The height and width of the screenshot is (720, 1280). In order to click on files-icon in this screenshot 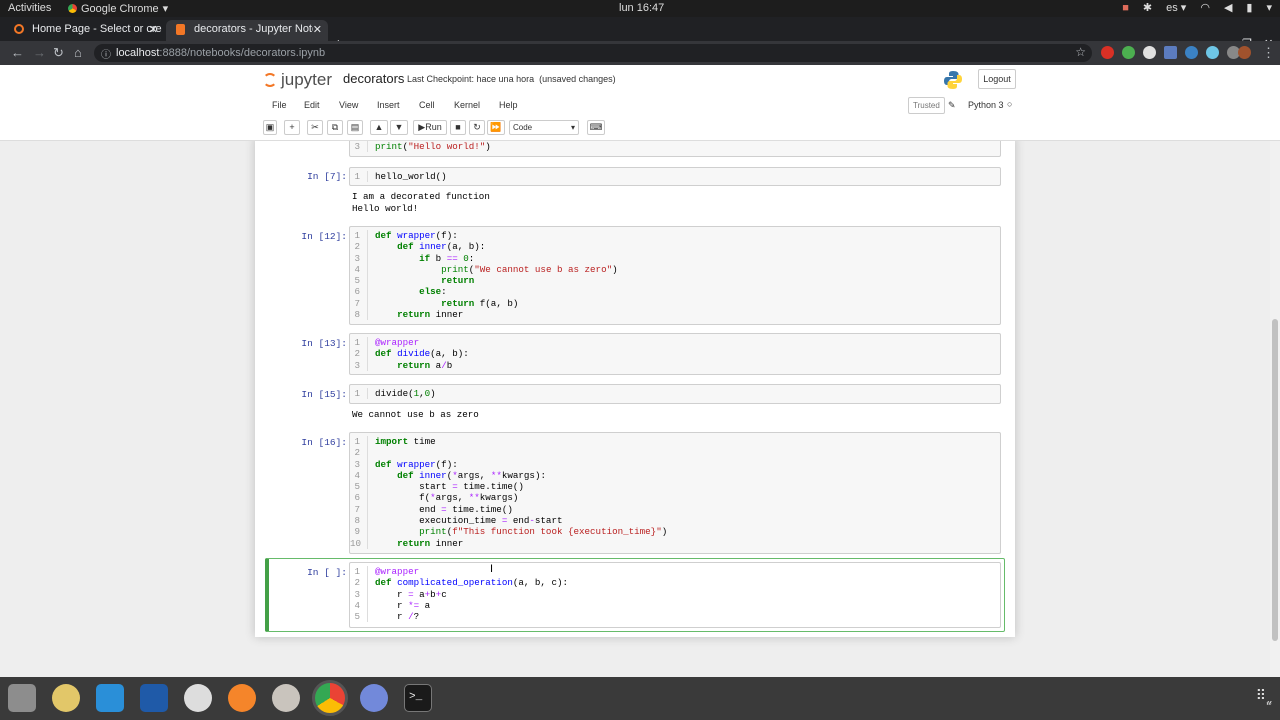, I will do `click(22, 698)`.